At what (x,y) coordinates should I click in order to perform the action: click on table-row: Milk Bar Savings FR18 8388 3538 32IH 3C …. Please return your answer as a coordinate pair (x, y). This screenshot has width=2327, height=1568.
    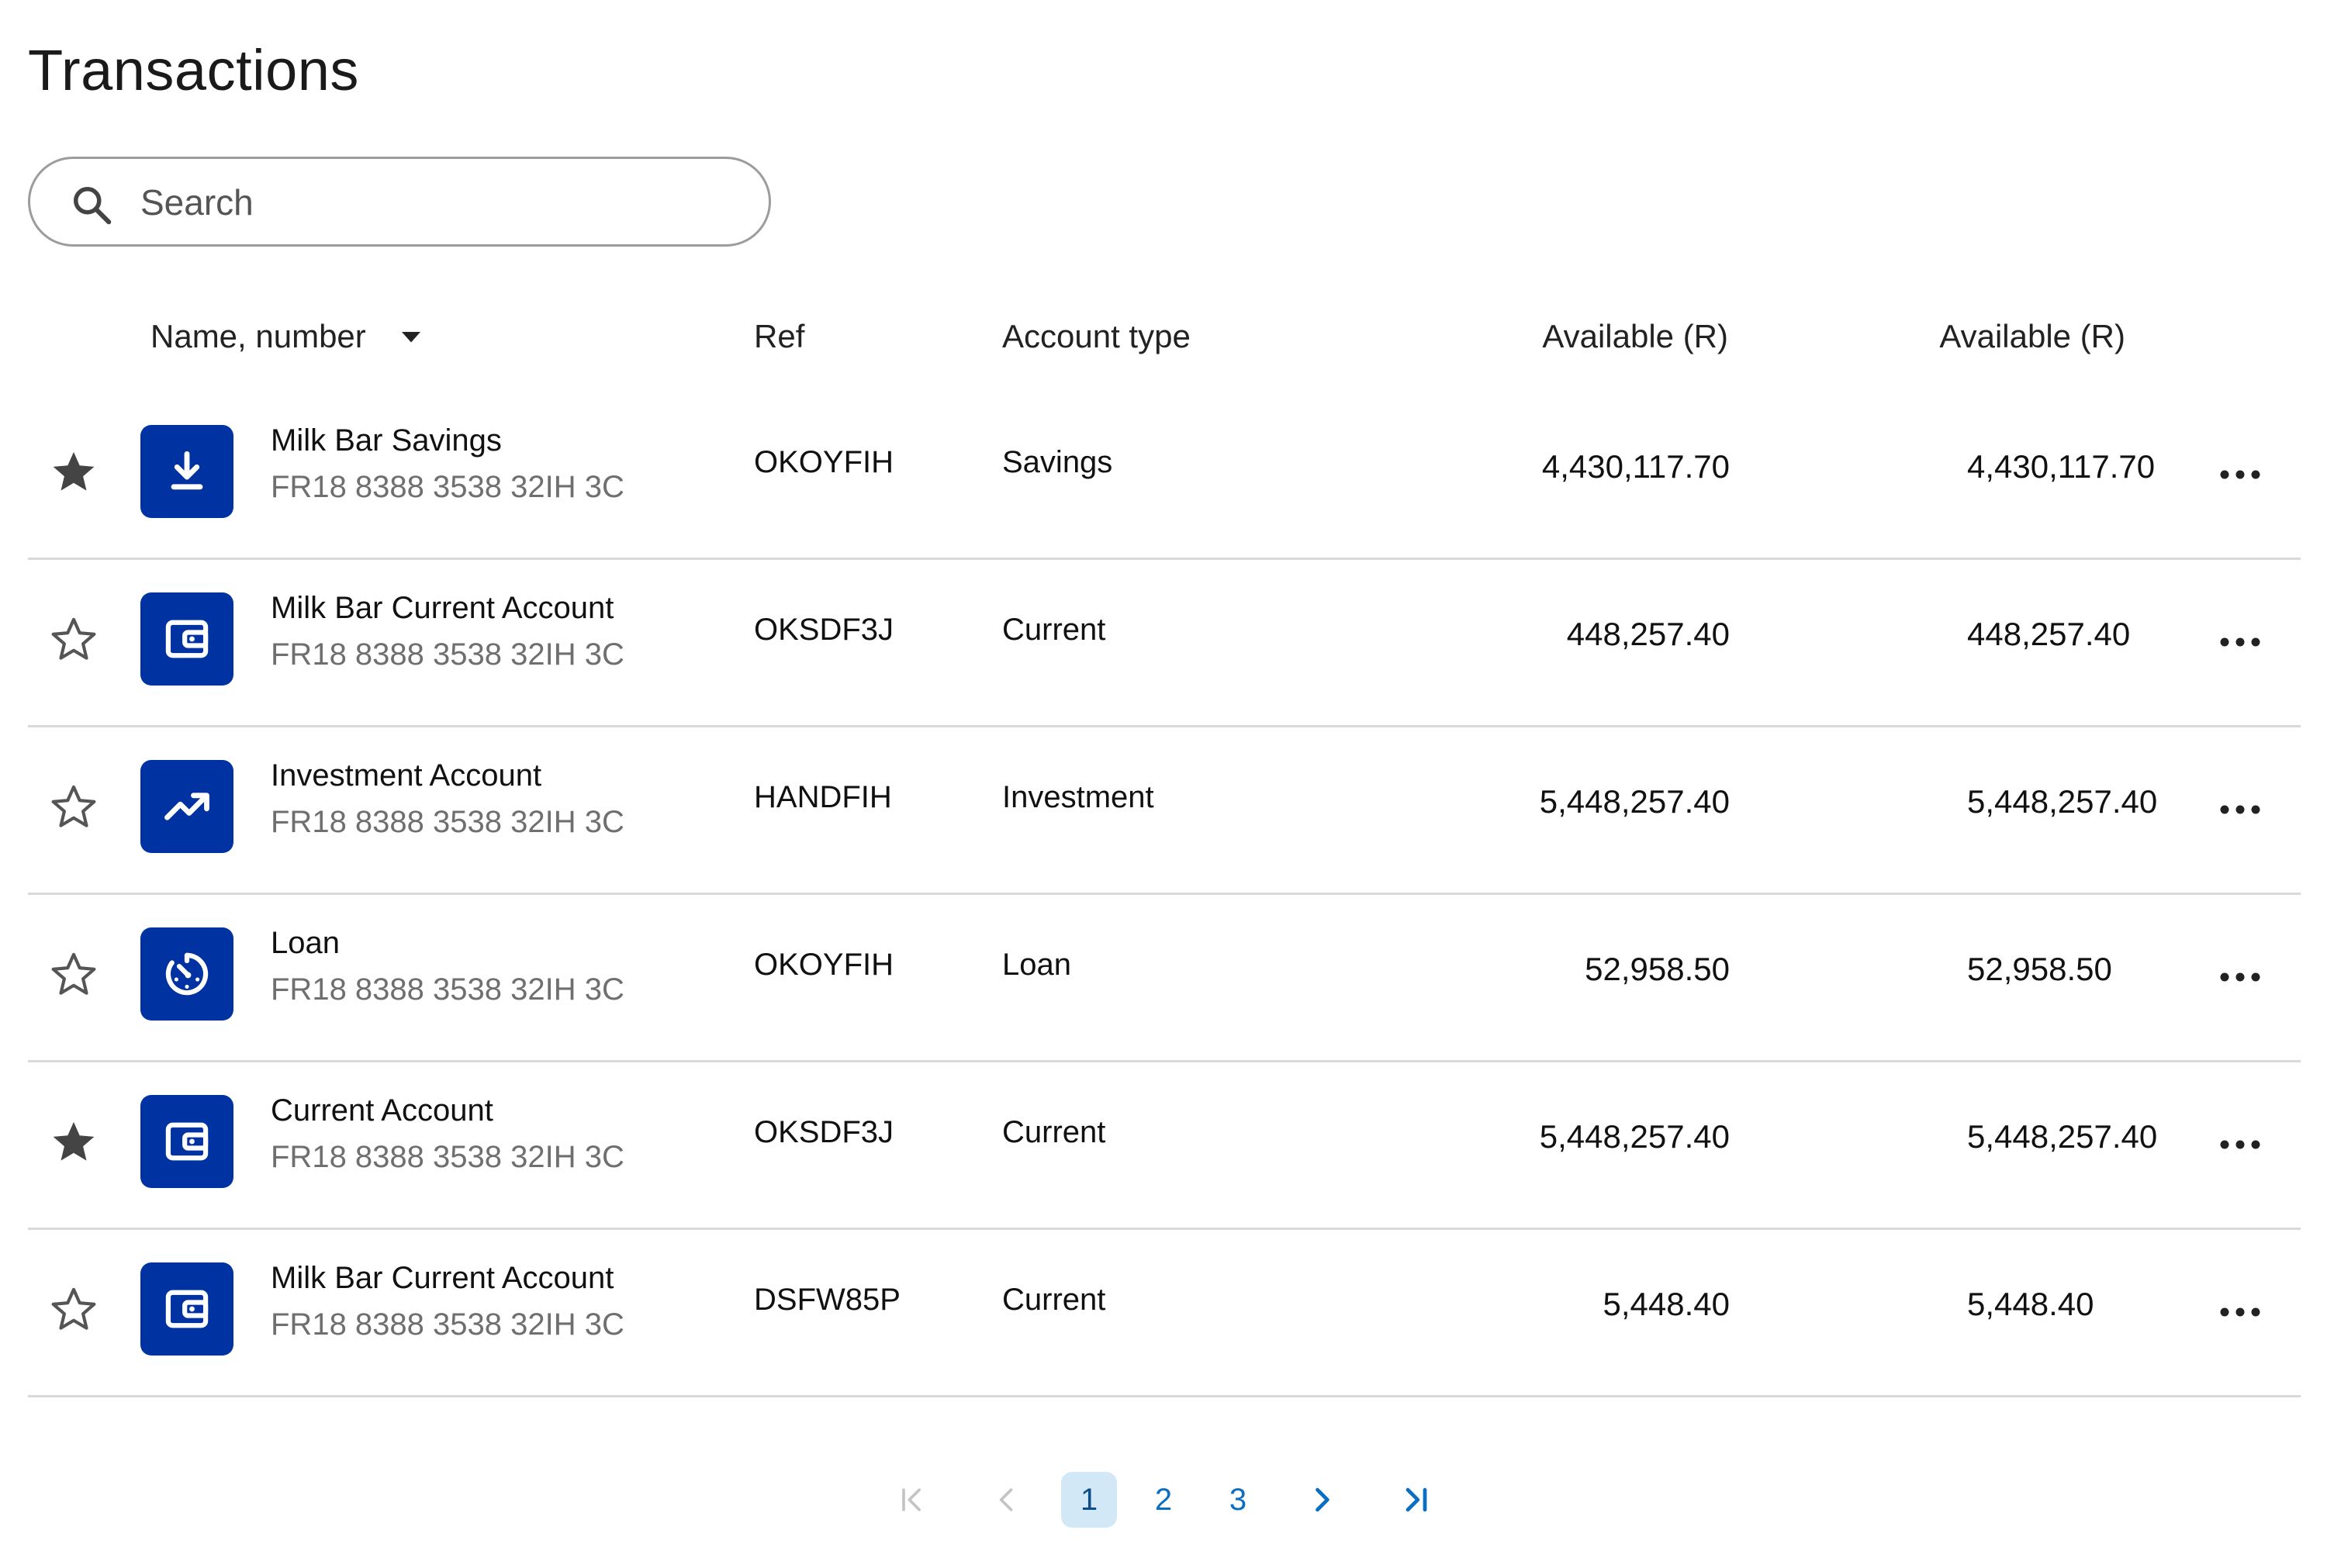
    Looking at the image, I should click on (1164, 476).